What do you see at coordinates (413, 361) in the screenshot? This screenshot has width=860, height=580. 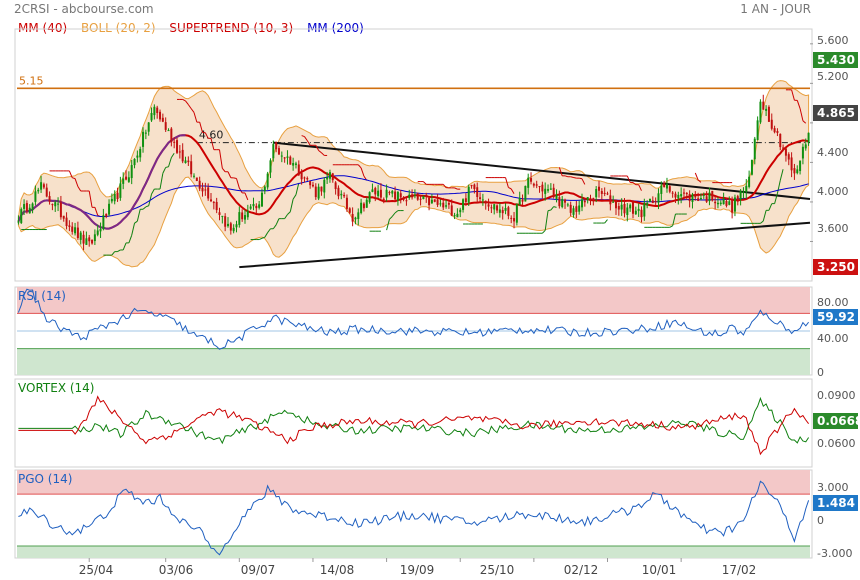 I see `oversold-zone` at bounding box center [413, 361].